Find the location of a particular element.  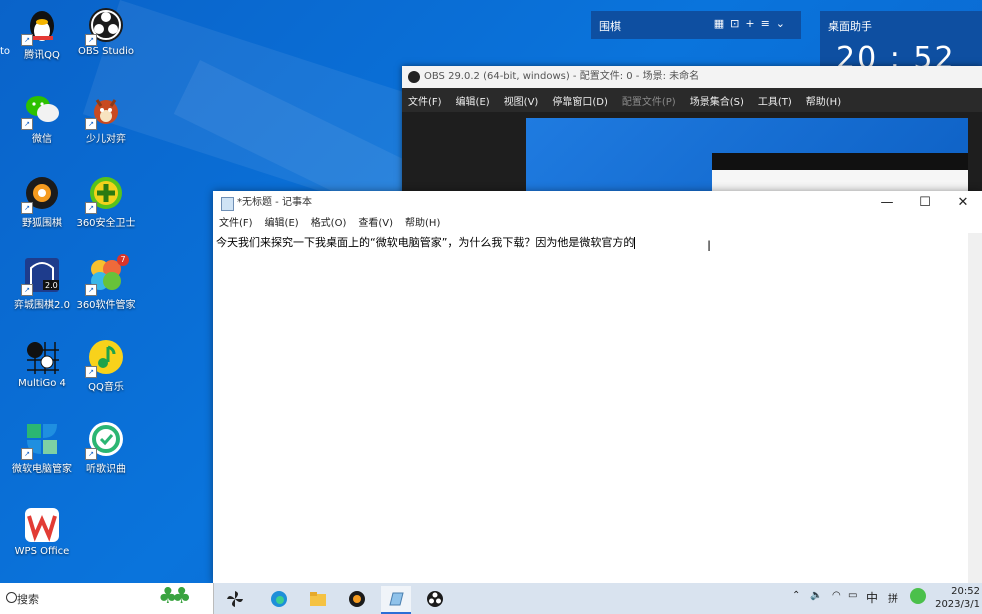

taskbar-app-obs is located at coordinates (435, 599).